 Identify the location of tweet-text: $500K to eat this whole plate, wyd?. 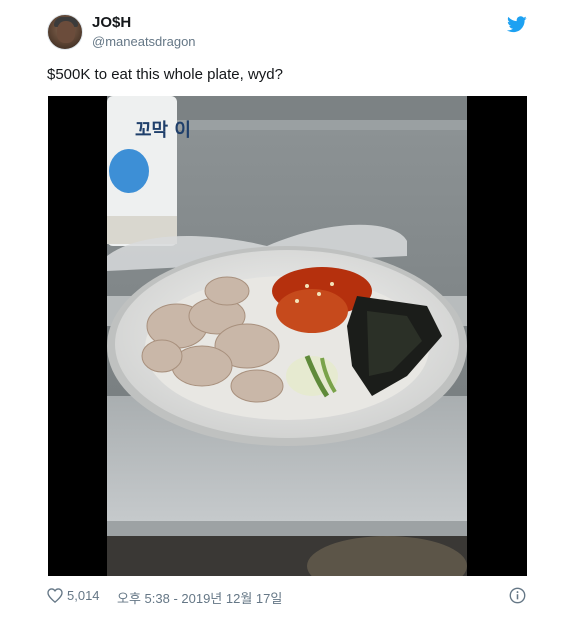
(165, 74).